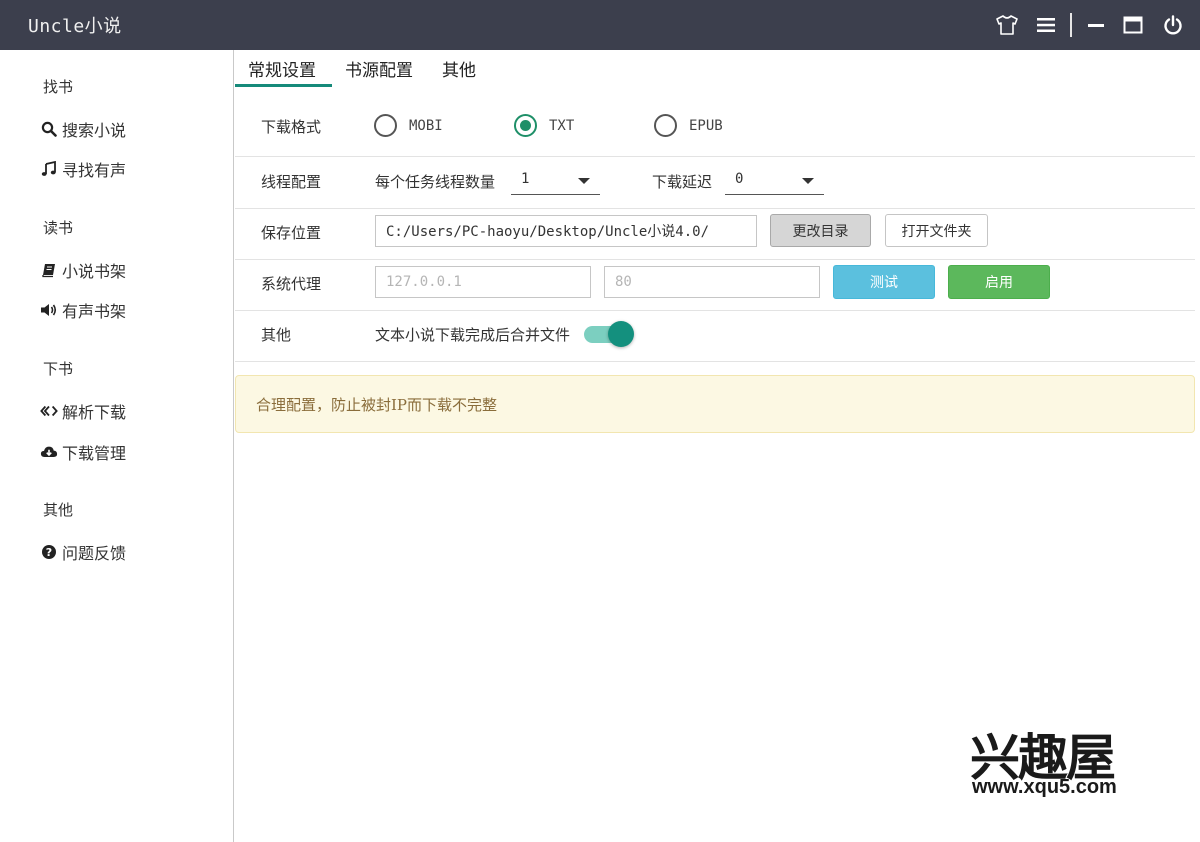 The height and width of the screenshot is (842, 1200). I want to click on merge-files-toggle, so click(609, 334).